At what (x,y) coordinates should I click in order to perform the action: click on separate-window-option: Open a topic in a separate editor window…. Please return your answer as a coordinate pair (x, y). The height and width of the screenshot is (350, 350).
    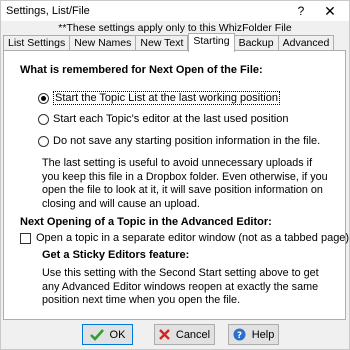
    Looking at the image, I should click on (184, 238).